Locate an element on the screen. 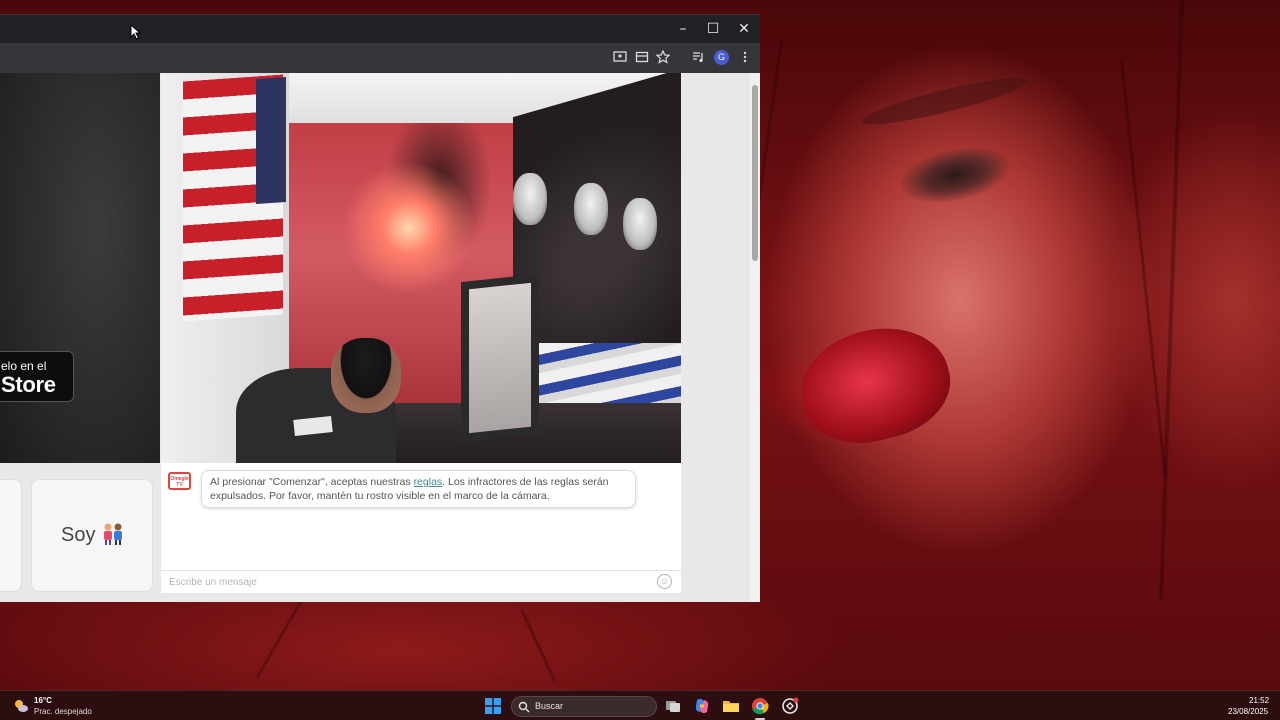  stranger-video: elo en el Store is located at coordinates (80, 268).